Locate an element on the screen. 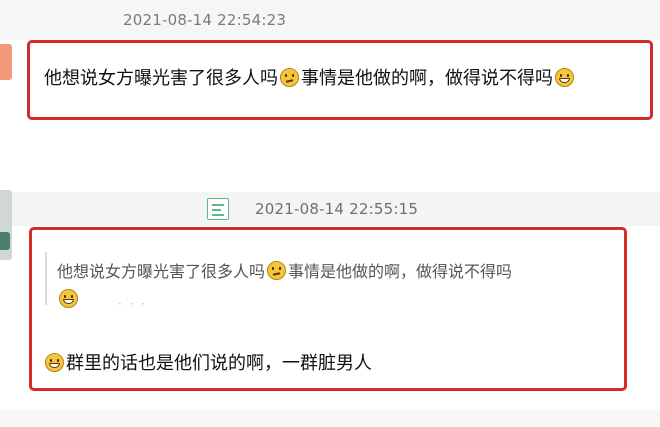 The image size is (660, 427). list-icon is located at coordinates (218, 209).